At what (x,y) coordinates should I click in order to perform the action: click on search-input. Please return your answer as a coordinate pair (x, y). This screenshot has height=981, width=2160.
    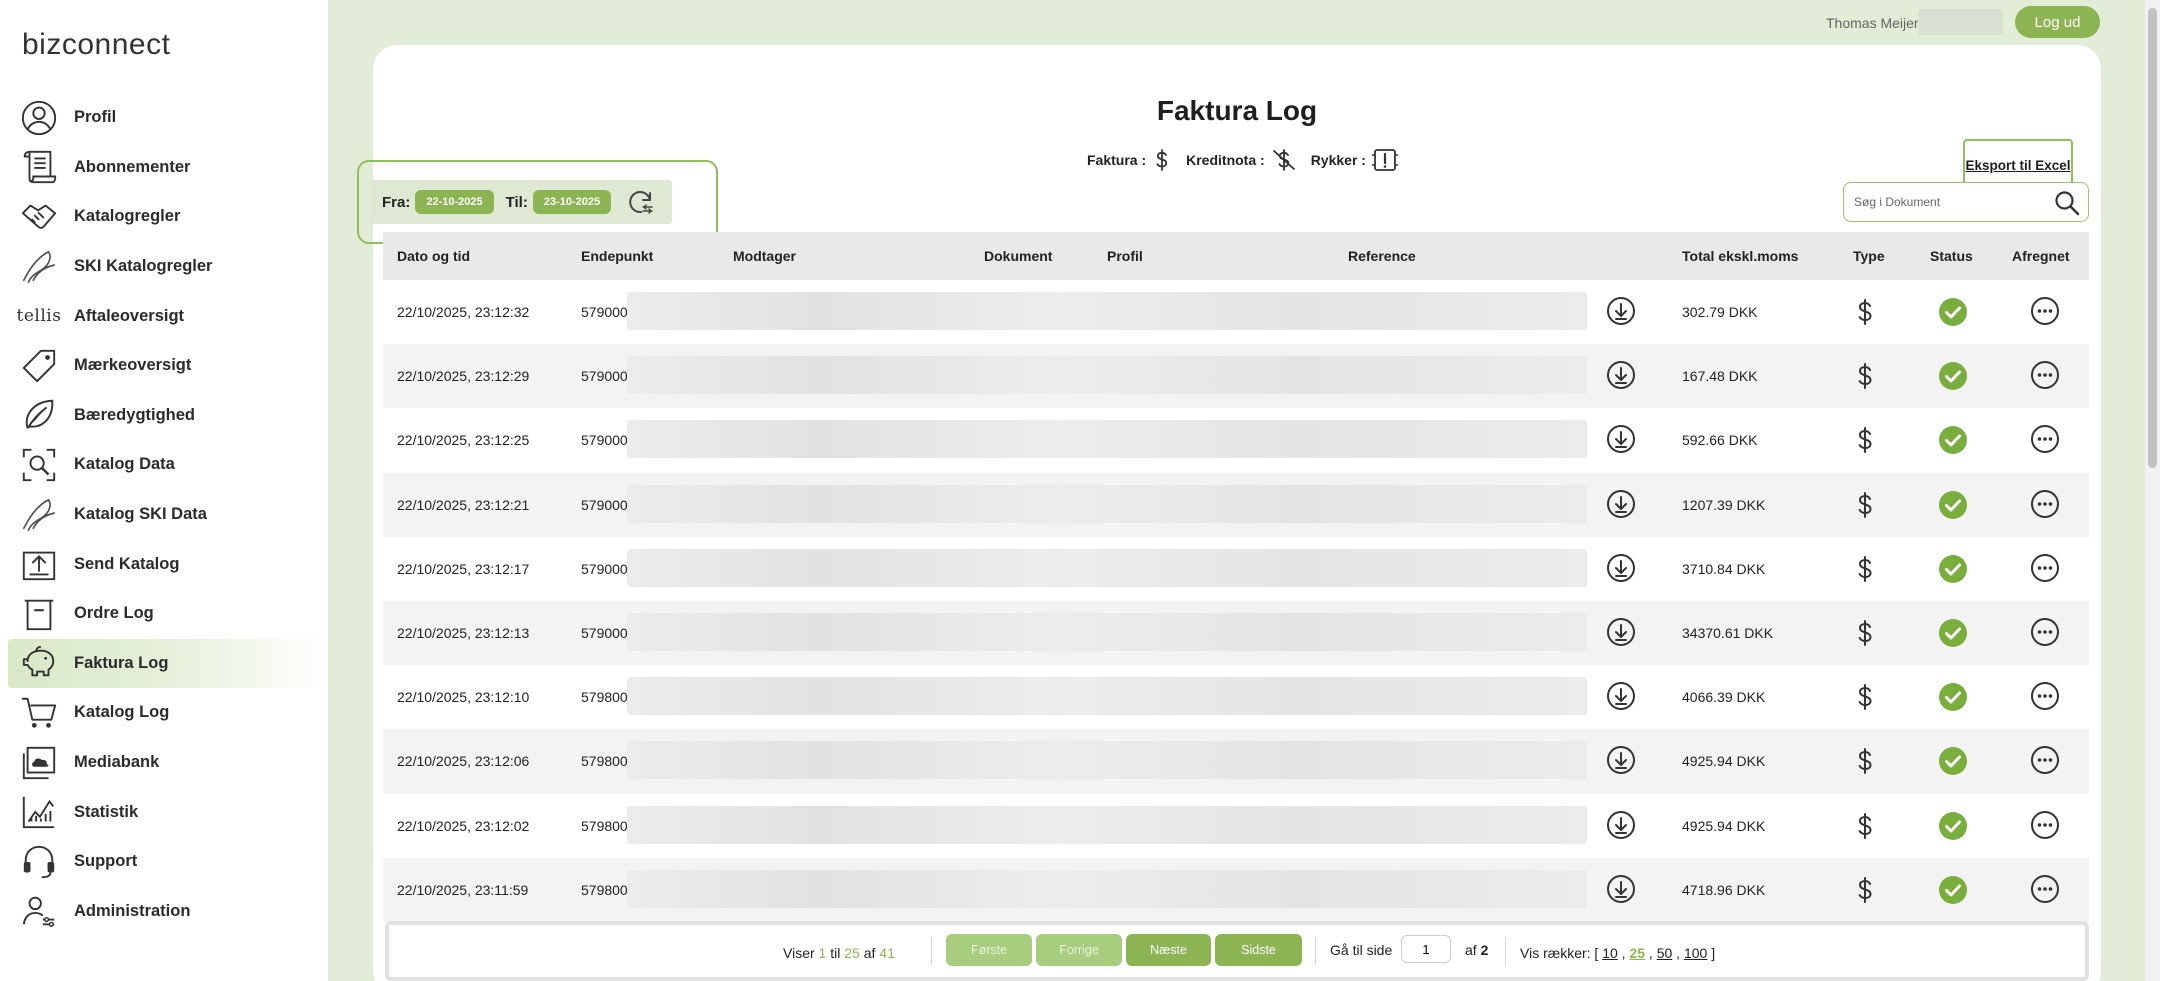
    Looking at the image, I should click on (1939, 202).